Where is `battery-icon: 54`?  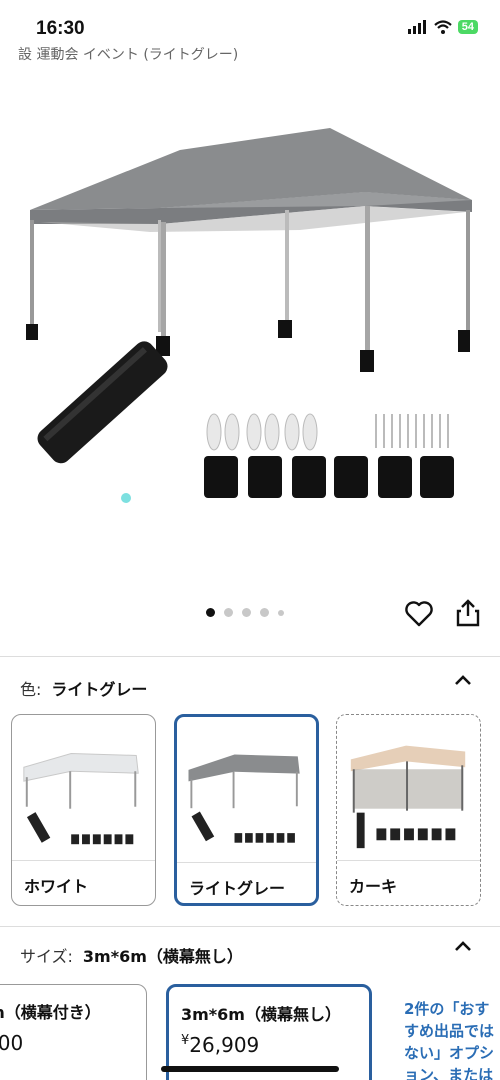 battery-icon: 54 is located at coordinates (467, 27).